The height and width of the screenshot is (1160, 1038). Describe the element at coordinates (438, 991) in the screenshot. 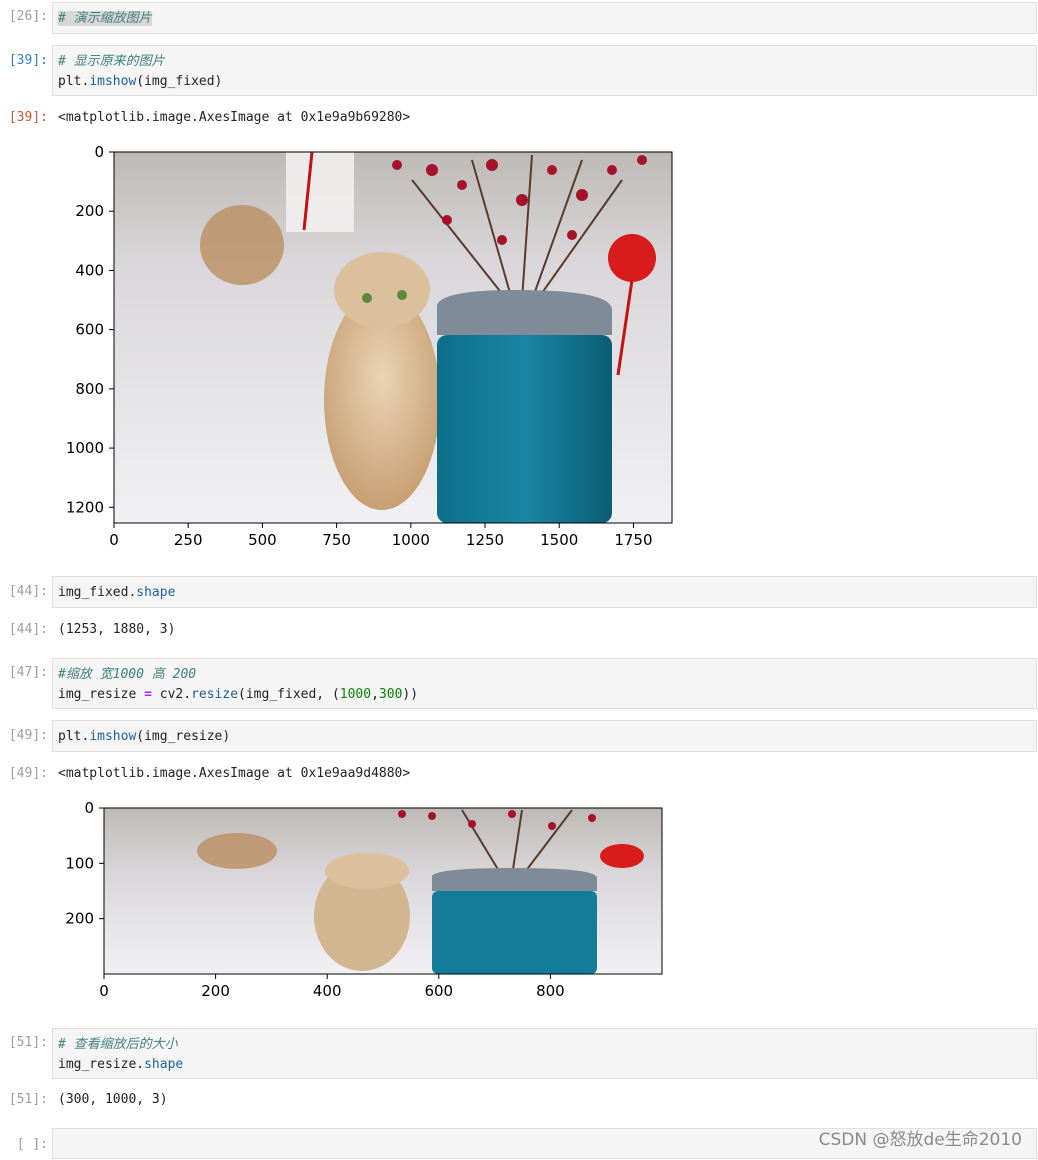

I see `x-tick-label: 600` at that location.